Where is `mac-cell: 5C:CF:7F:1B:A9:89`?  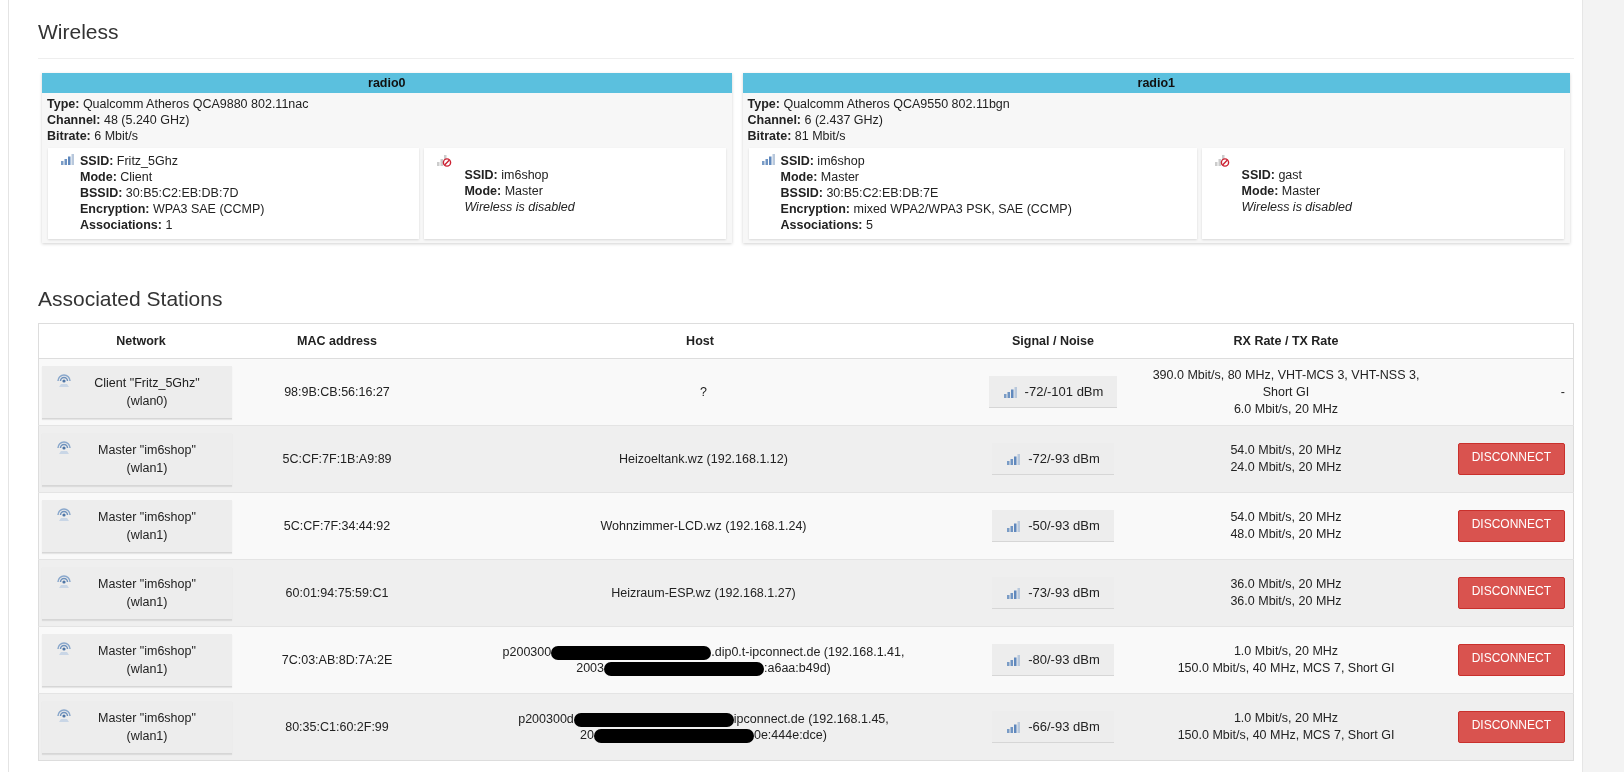 mac-cell: 5C:CF:7F:1B:A9:89 is located at coordinates (337, 459).